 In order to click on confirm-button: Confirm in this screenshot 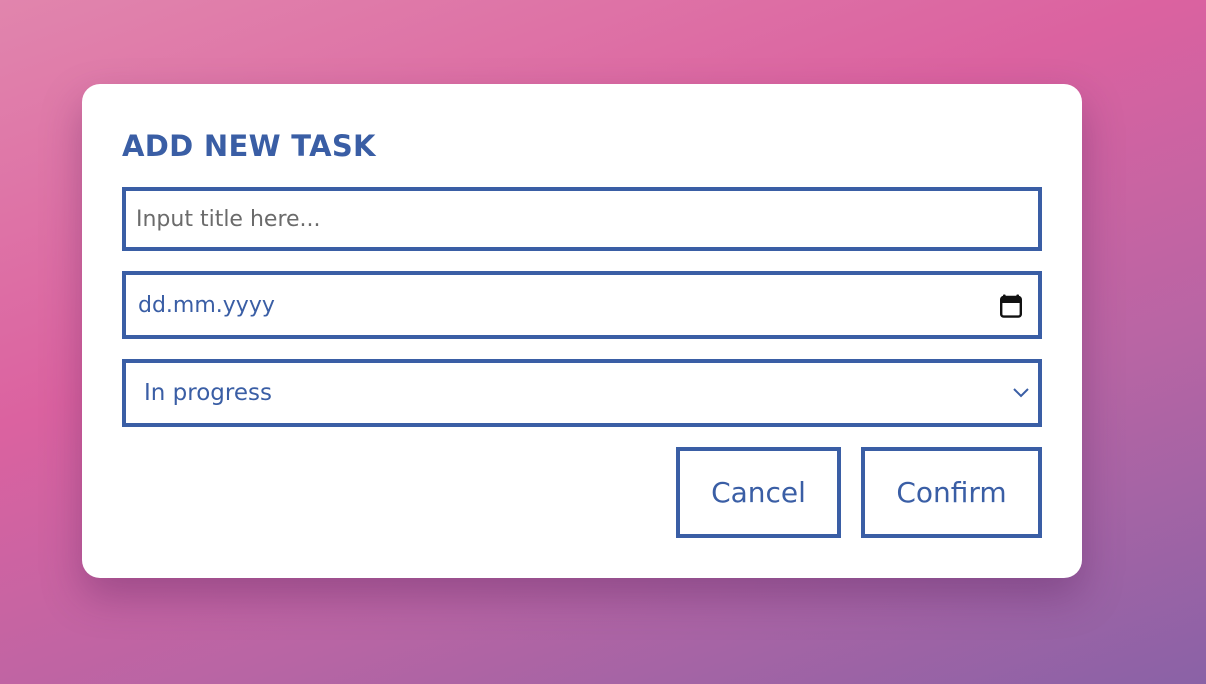, I will do `click(951, 492)`.